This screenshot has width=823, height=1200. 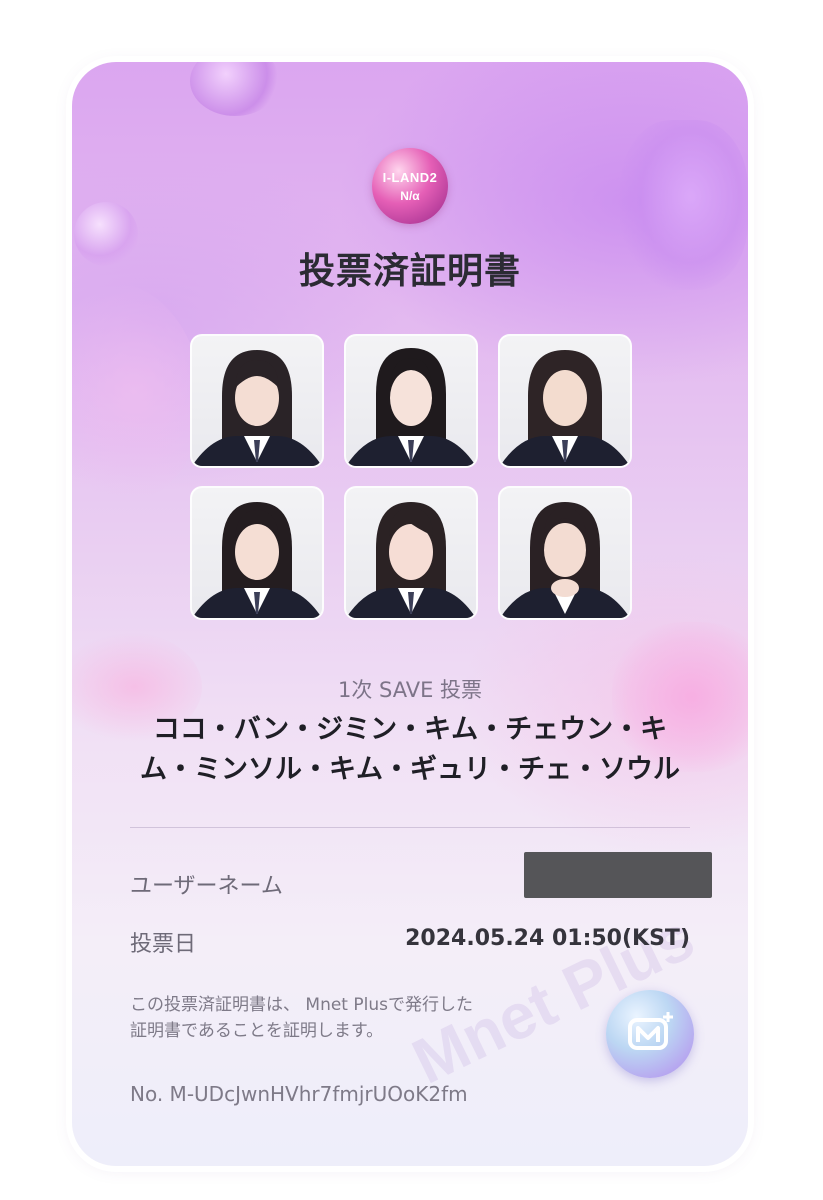 I want to click on decorative-wave, so click(x=137, y=392).